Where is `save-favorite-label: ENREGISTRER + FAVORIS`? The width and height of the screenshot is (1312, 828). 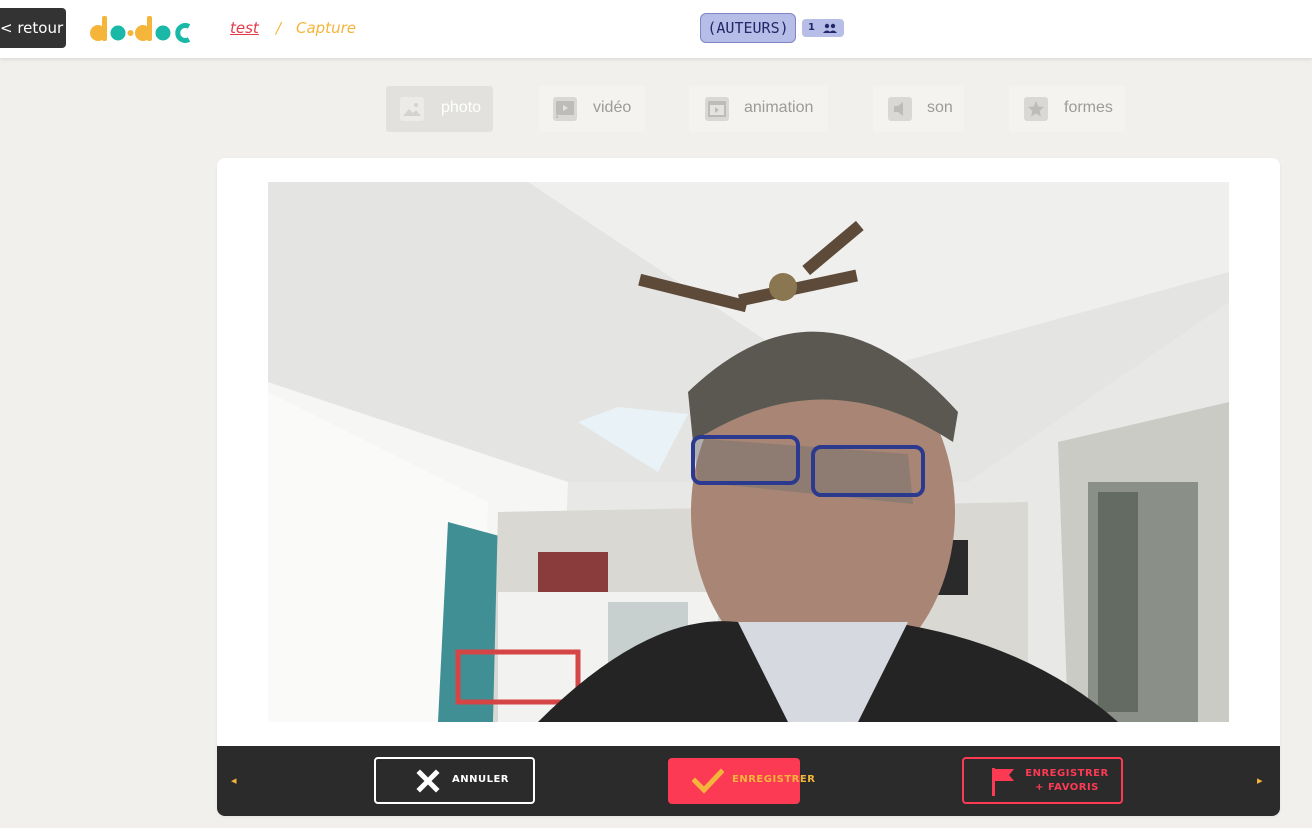
save-favorite-label: ENREGISTRER + FAVORIS is located at coordinates (1067, 781).